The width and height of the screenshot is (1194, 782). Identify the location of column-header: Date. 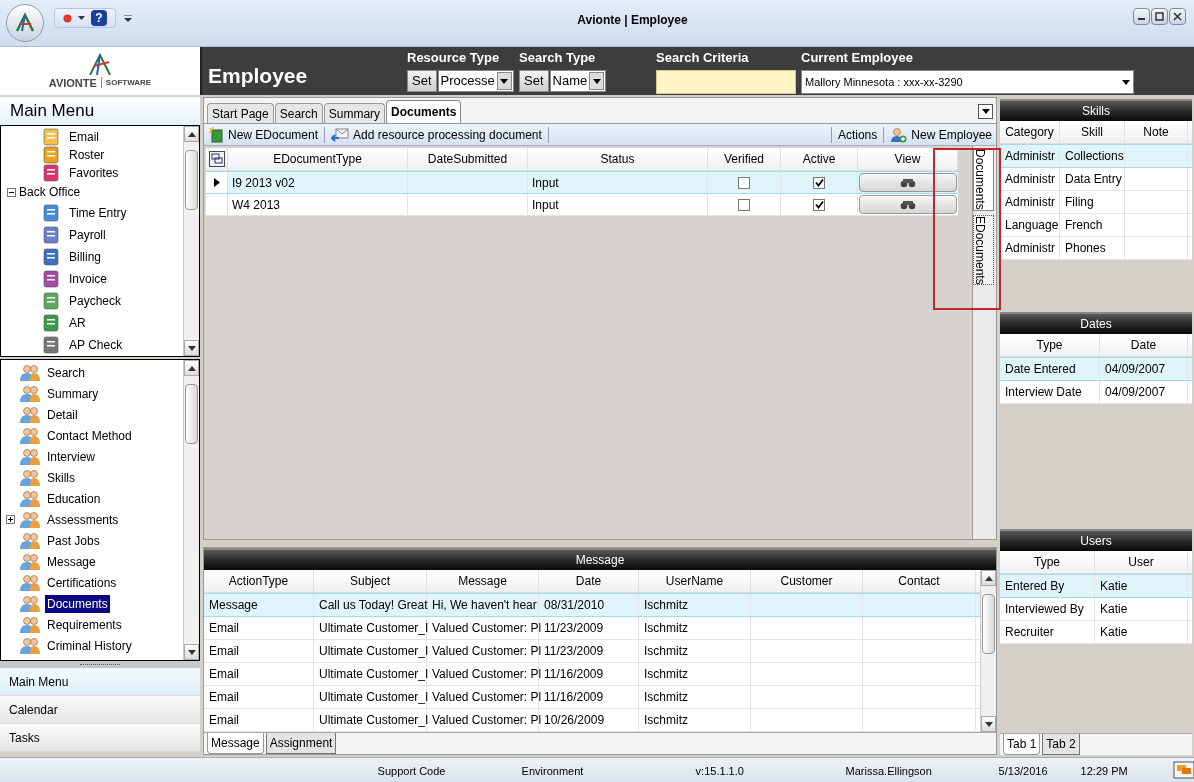
(1144, 345).